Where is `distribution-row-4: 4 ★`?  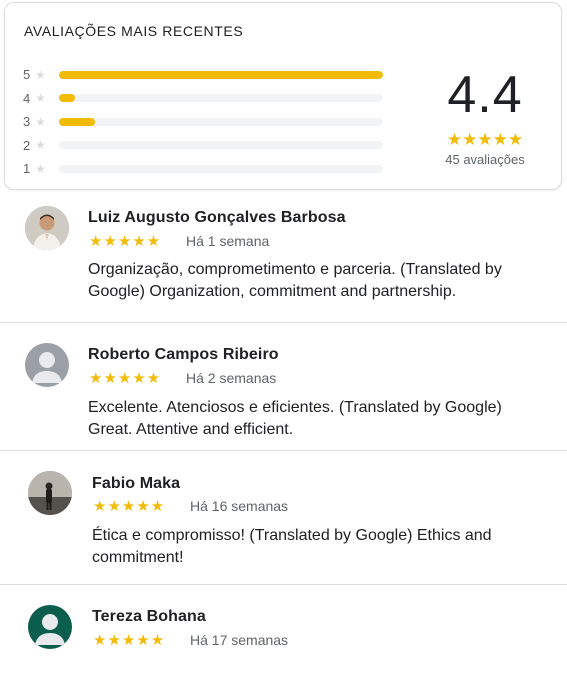 distribution-row-4: 4 ★ is located at coordinates (203, 99).